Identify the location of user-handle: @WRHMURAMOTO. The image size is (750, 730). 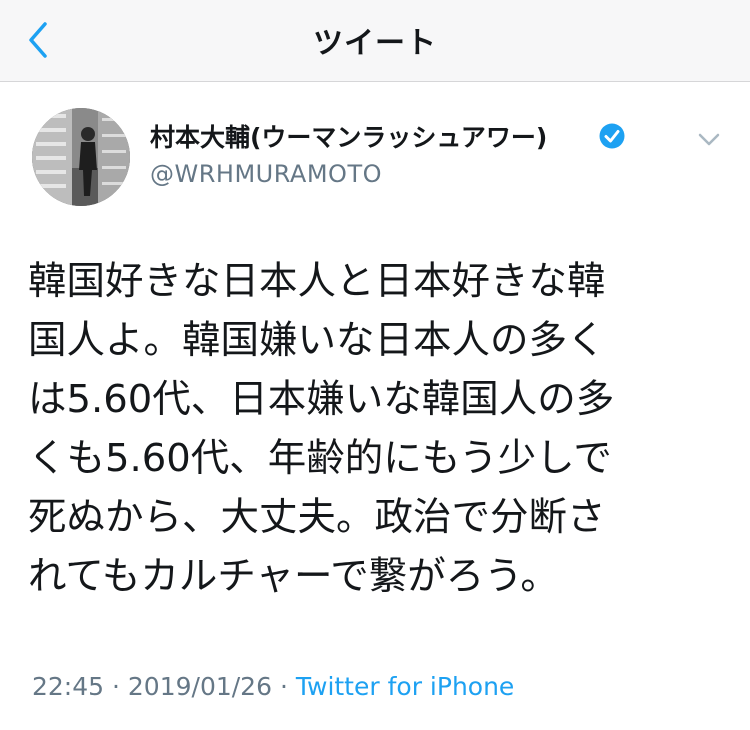
(266, 174).